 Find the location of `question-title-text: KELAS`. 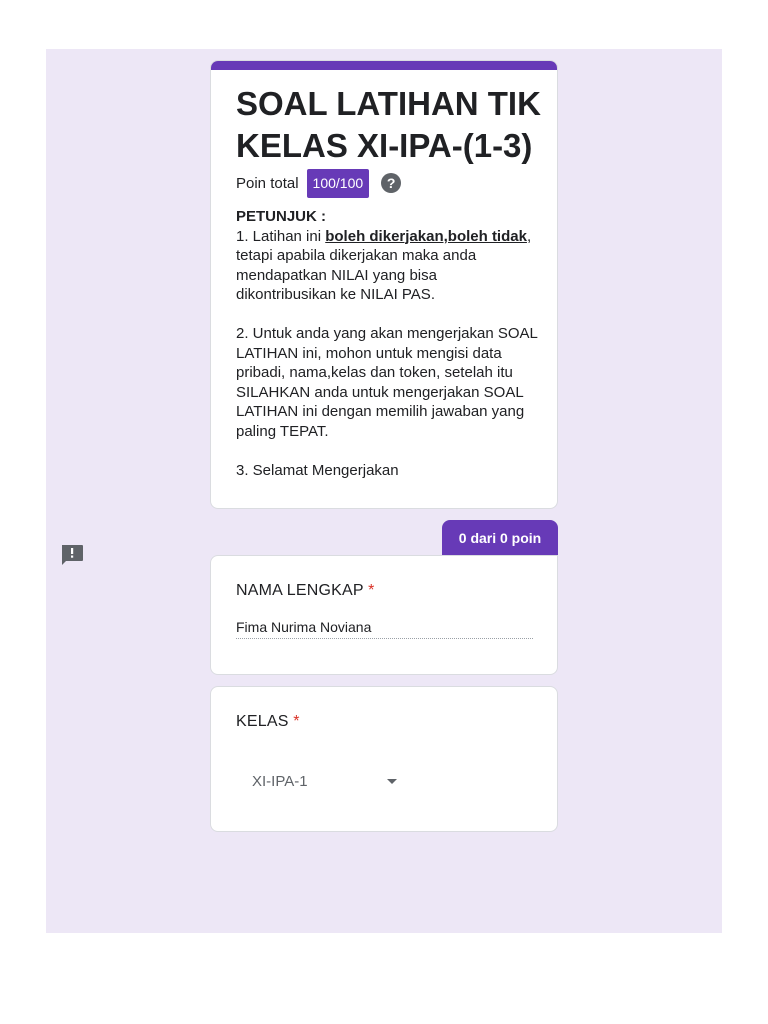

question-title-text: KELAS is located at coordinates (262, 721).